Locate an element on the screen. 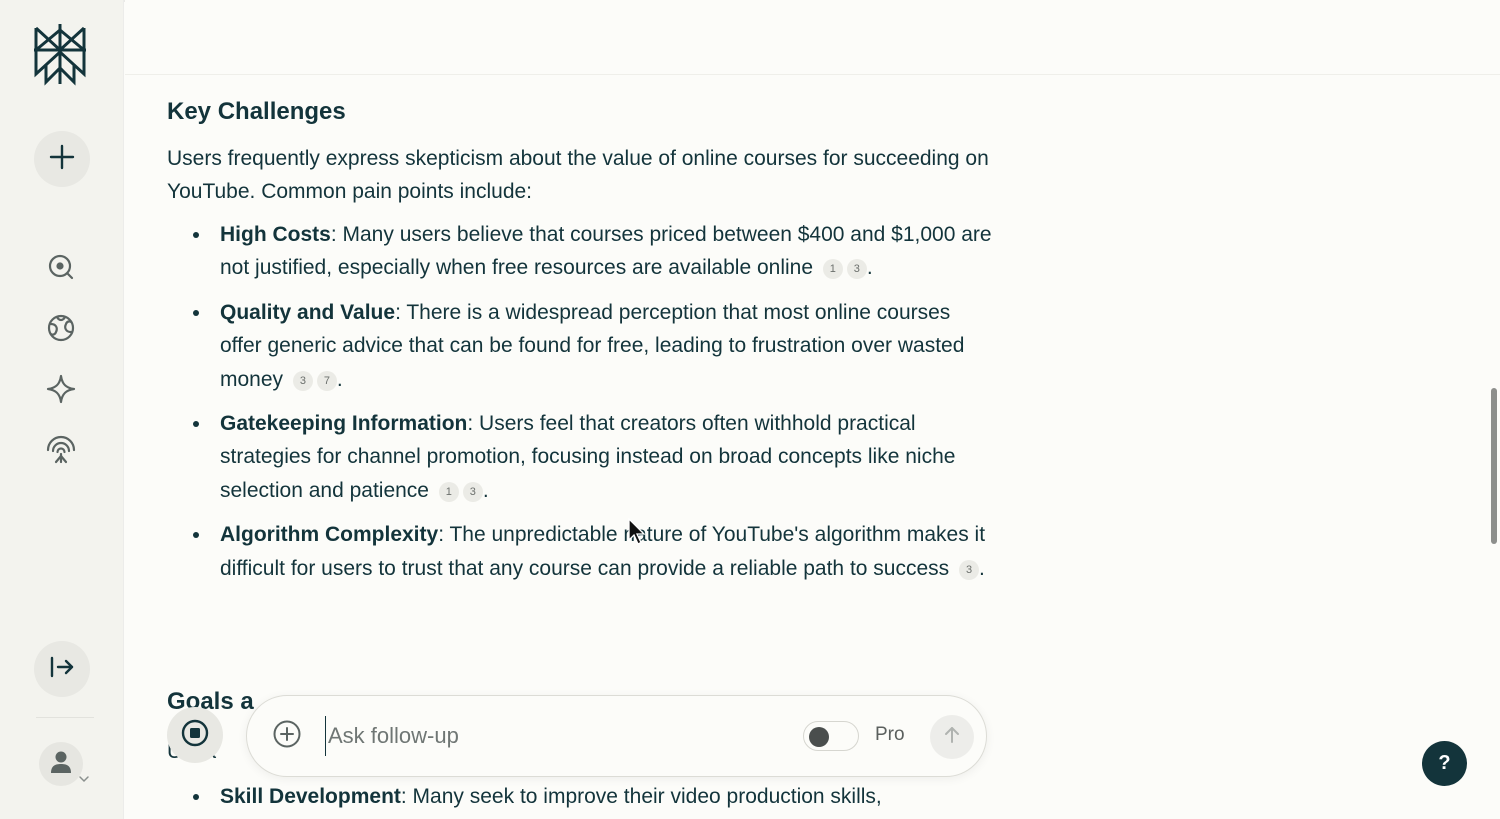 The height and width of the screenshot is (819, 1500). plus-circle-icon is located at coordinates (287, 736).